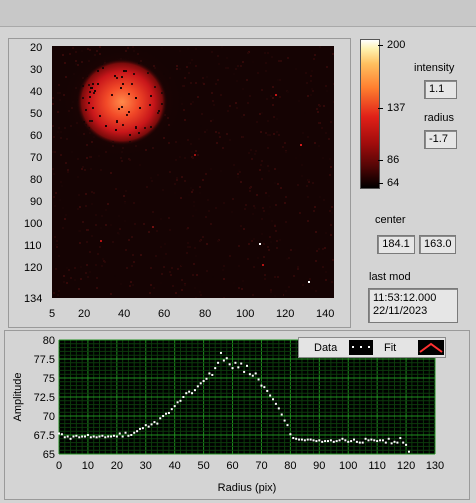  Describe the element at coordinates (440, 139) in the screenshot. I see `radius-value: -1.7` at that location.